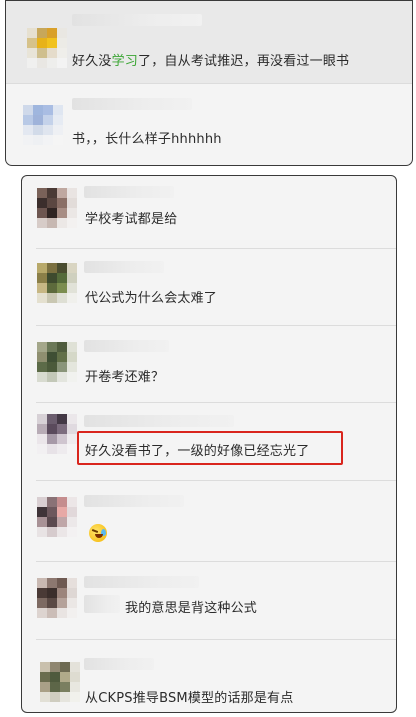 Image resolution: width=416 pixels, height=717 pixels. Describe the element at coordinates (103, 532) in the screenshot. I see `tear-shape` at that location.